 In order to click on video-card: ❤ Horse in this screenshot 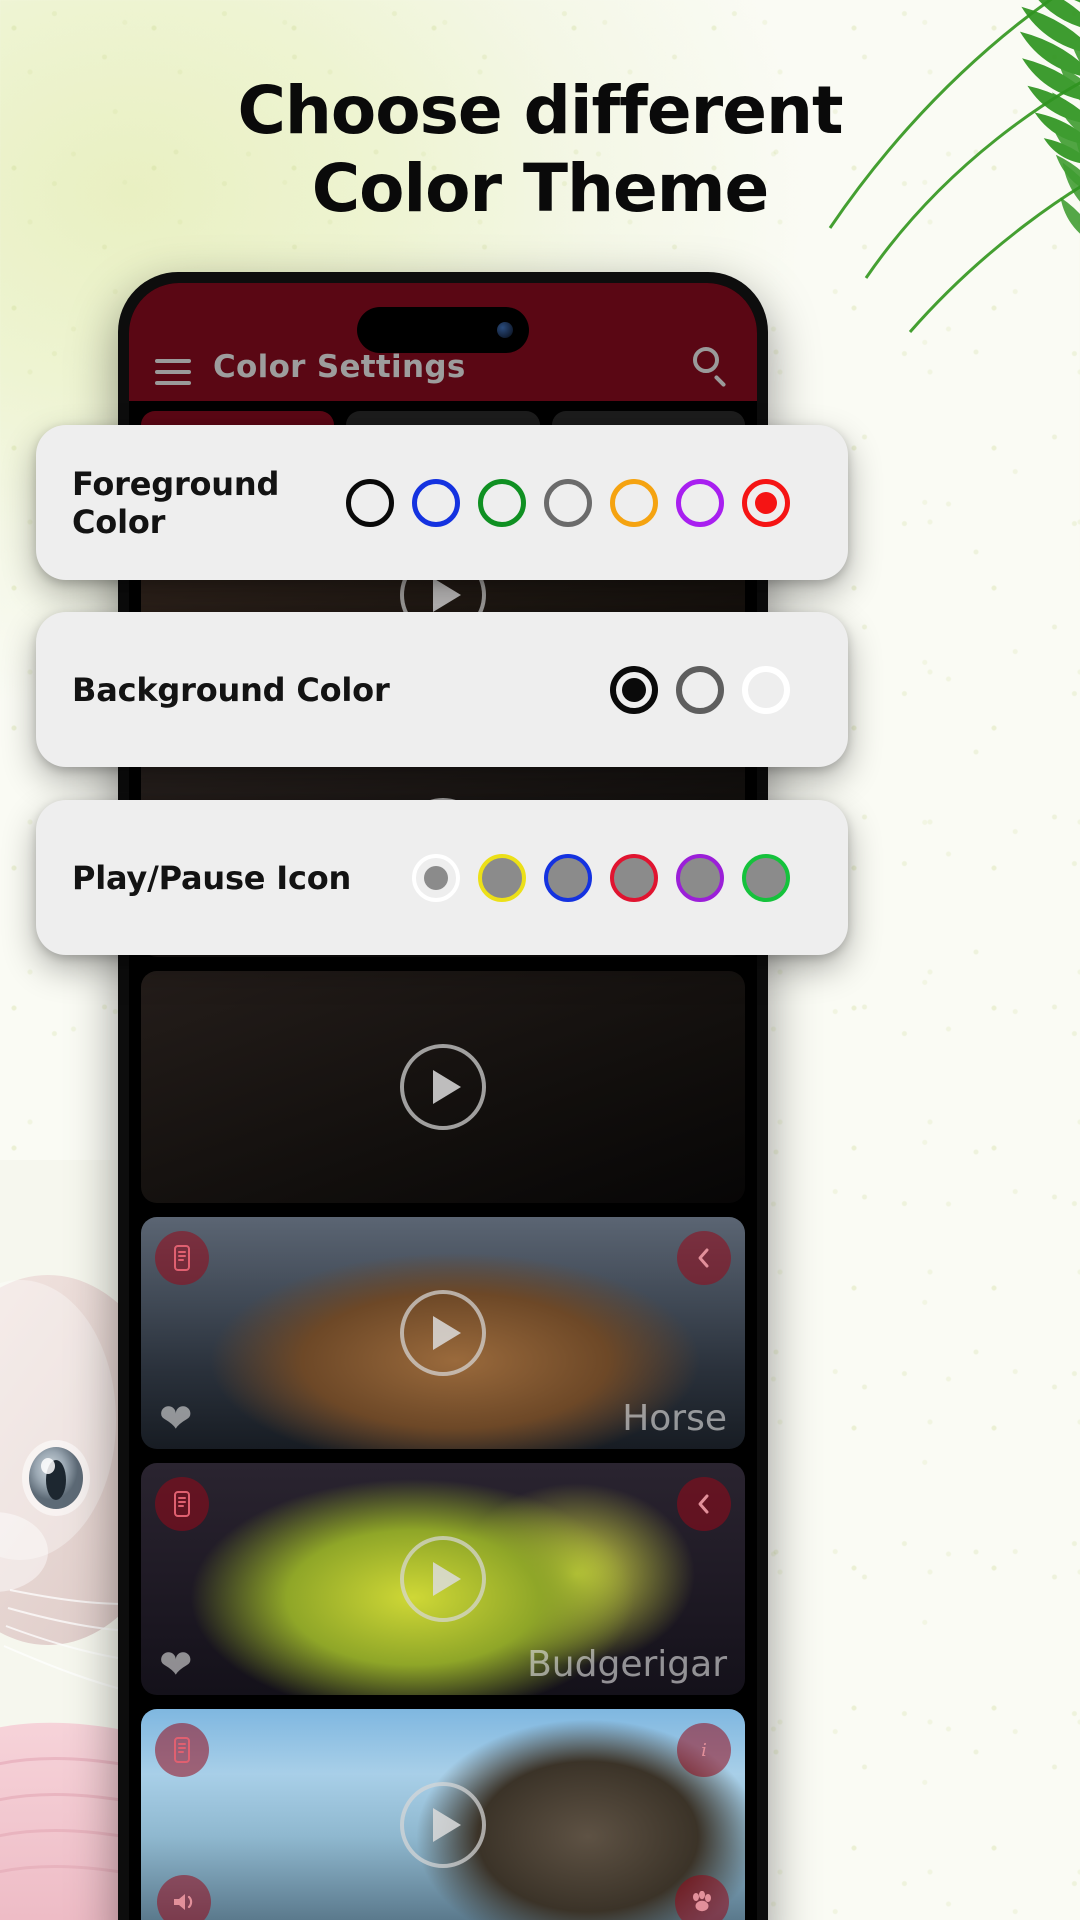, I will do `click(443, 1333)`.